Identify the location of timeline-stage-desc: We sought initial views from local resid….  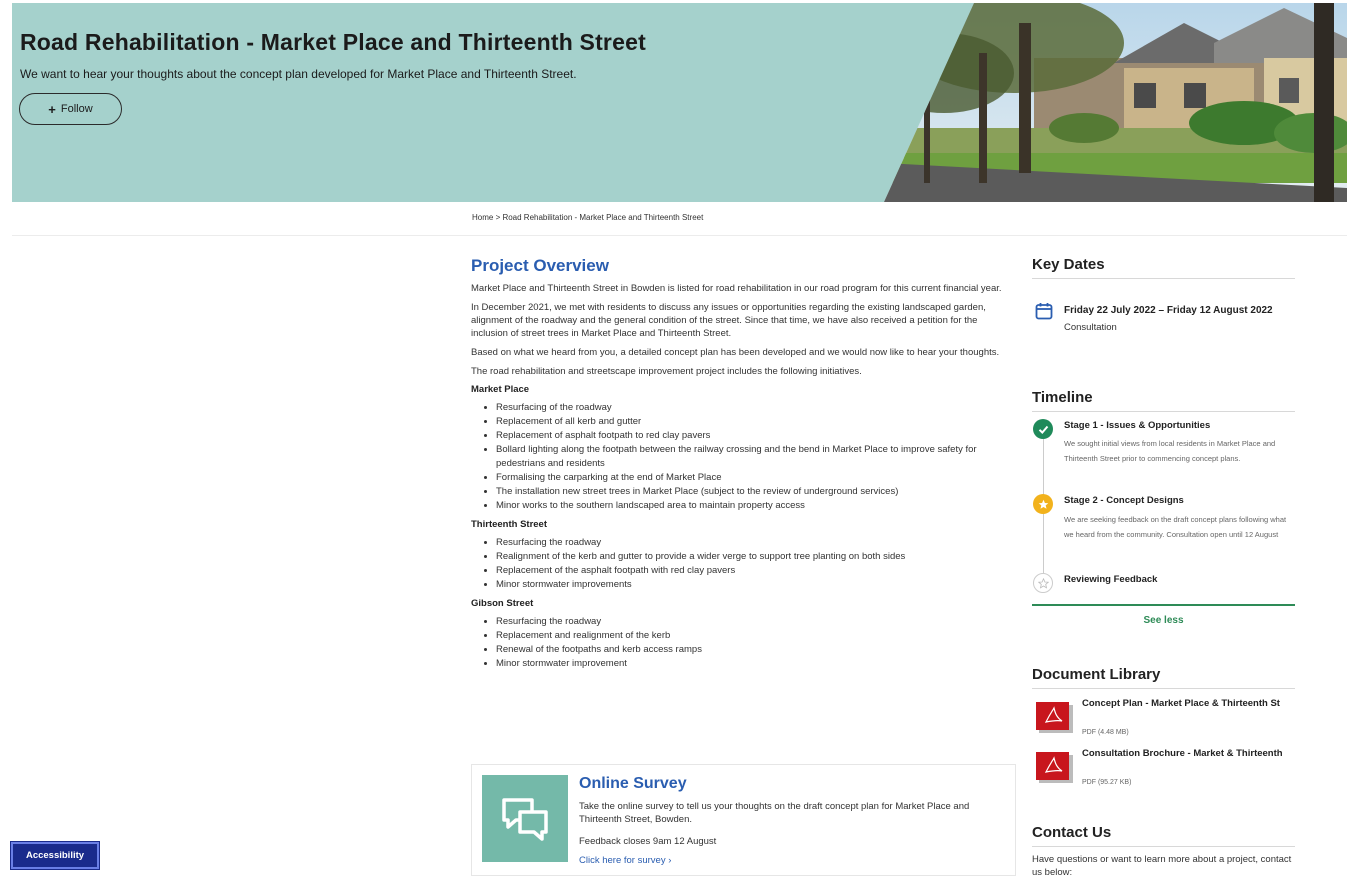
(1170, 451).